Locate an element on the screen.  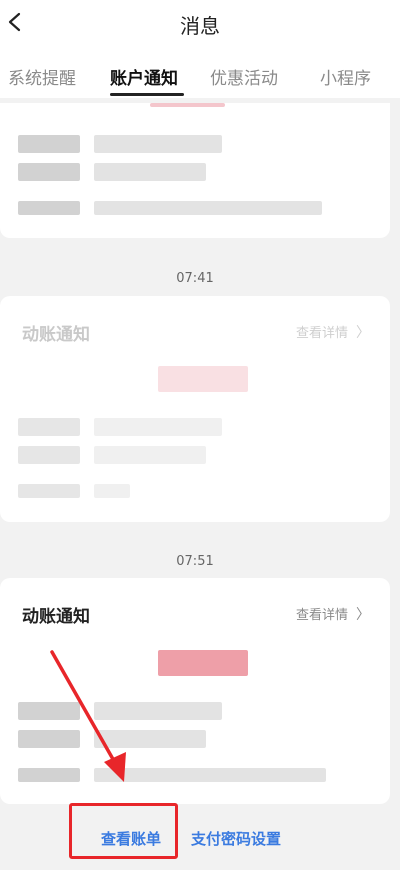
tab-mini-programs: 小程序 is located at coordinates (345, 76).